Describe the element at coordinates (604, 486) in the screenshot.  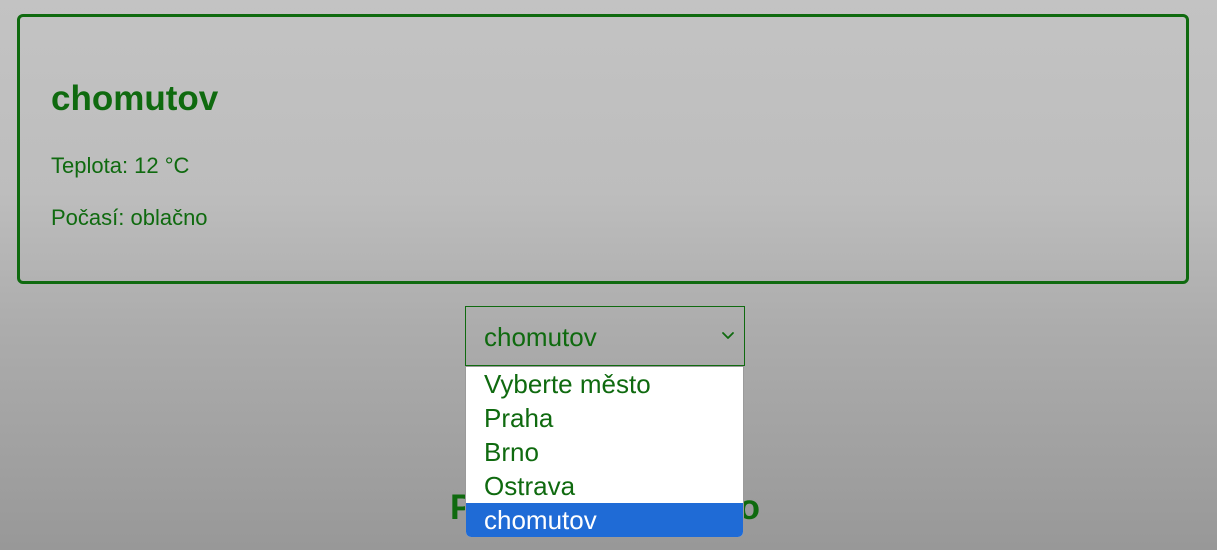
I see `dropdown-option-ostrava: Ostrava` at that location.